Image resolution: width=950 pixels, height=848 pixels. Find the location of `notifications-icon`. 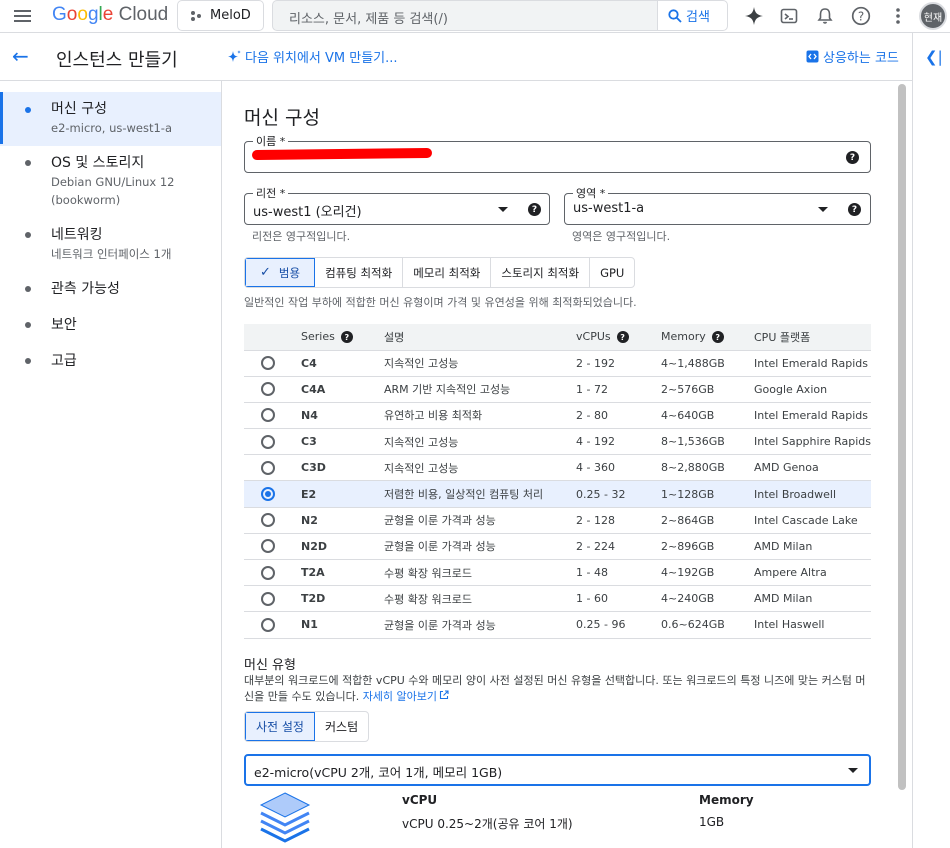

notifications-icon is located at coordinates (825, 16).